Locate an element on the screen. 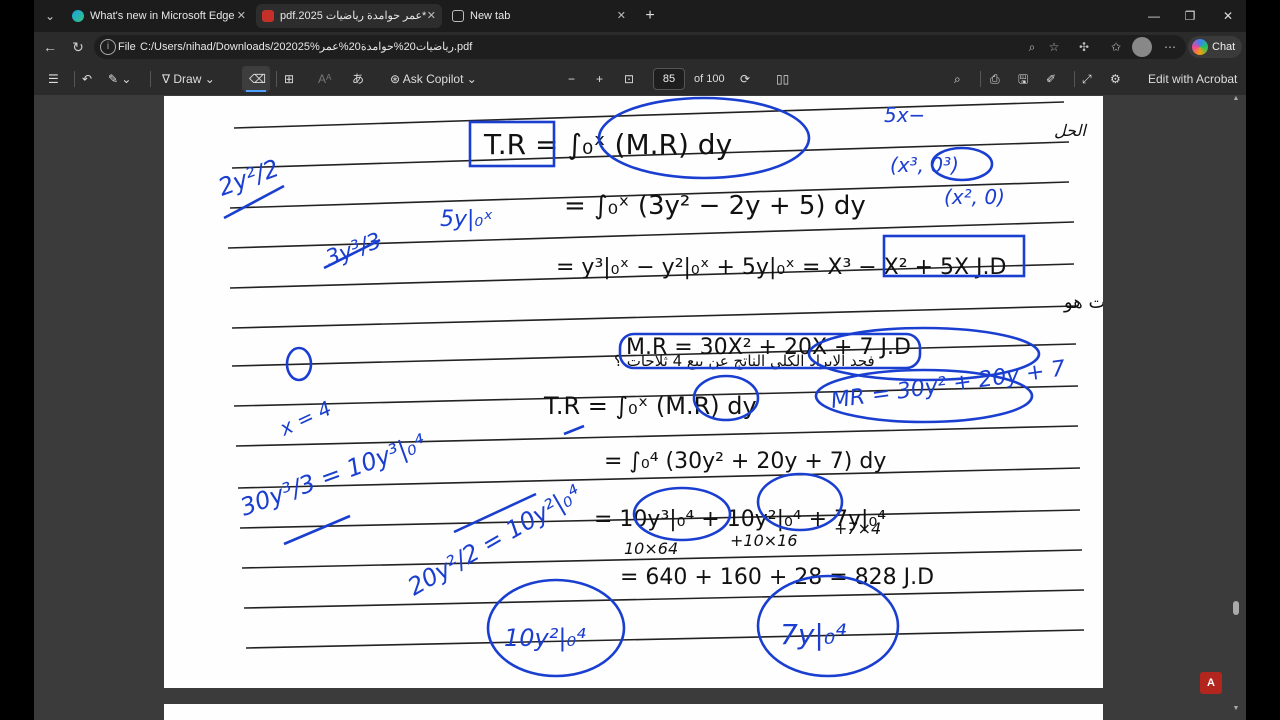  annotation: 30y³/3 = 10y³|₀⁴ is located at coordinates (332, 475).